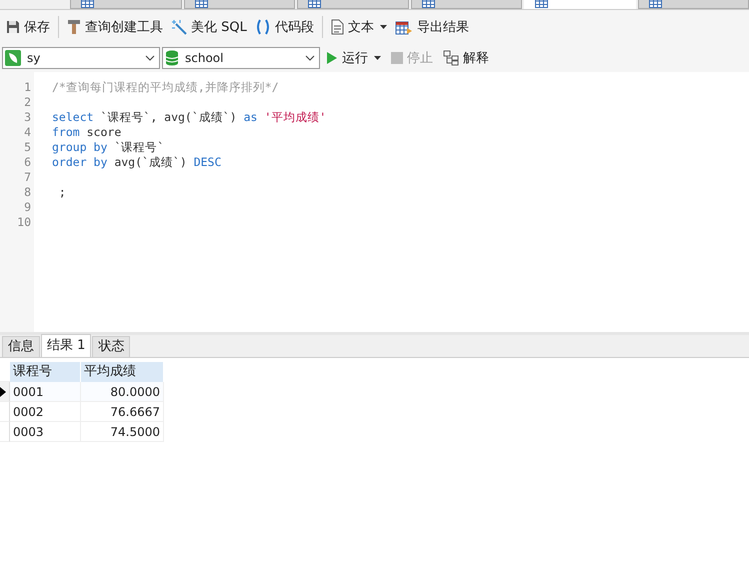 Image resolution: width=749 pixels, height=561 pixels. Describe the element at coordinates (27, 87) in the screenshot. I see `line-number: 1` at that location.